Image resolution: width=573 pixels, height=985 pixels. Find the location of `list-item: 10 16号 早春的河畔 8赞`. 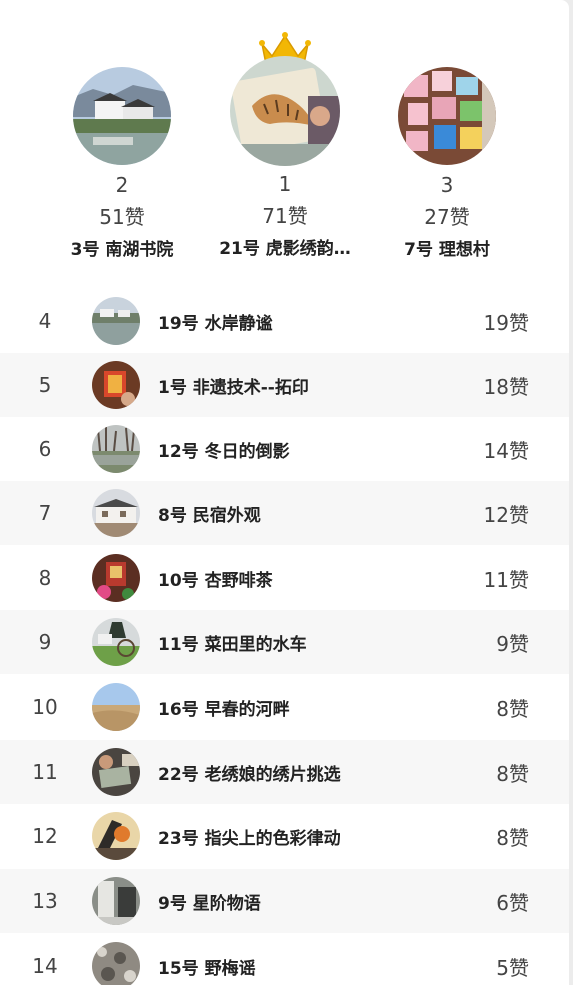

list-item: 10 16号 早春的河畔 8赞 is located at coordinates (284, 707).